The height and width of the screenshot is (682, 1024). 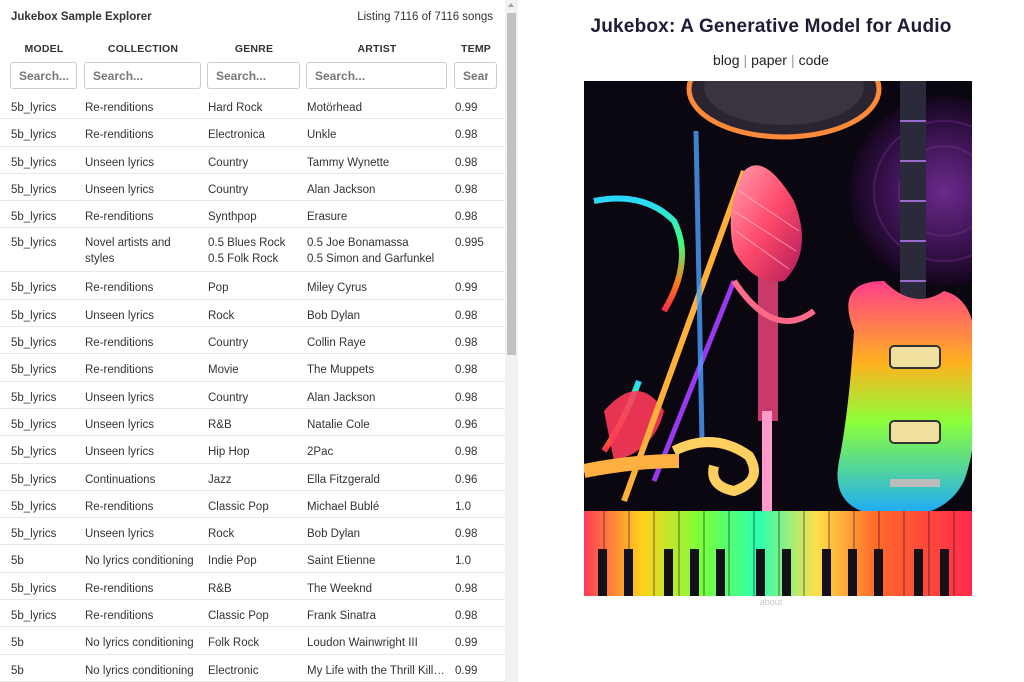 What do you see at coordinates (466, 643) in the screenshot?
I see `cell-temp: 0.99` at bounding box center [466, 643].